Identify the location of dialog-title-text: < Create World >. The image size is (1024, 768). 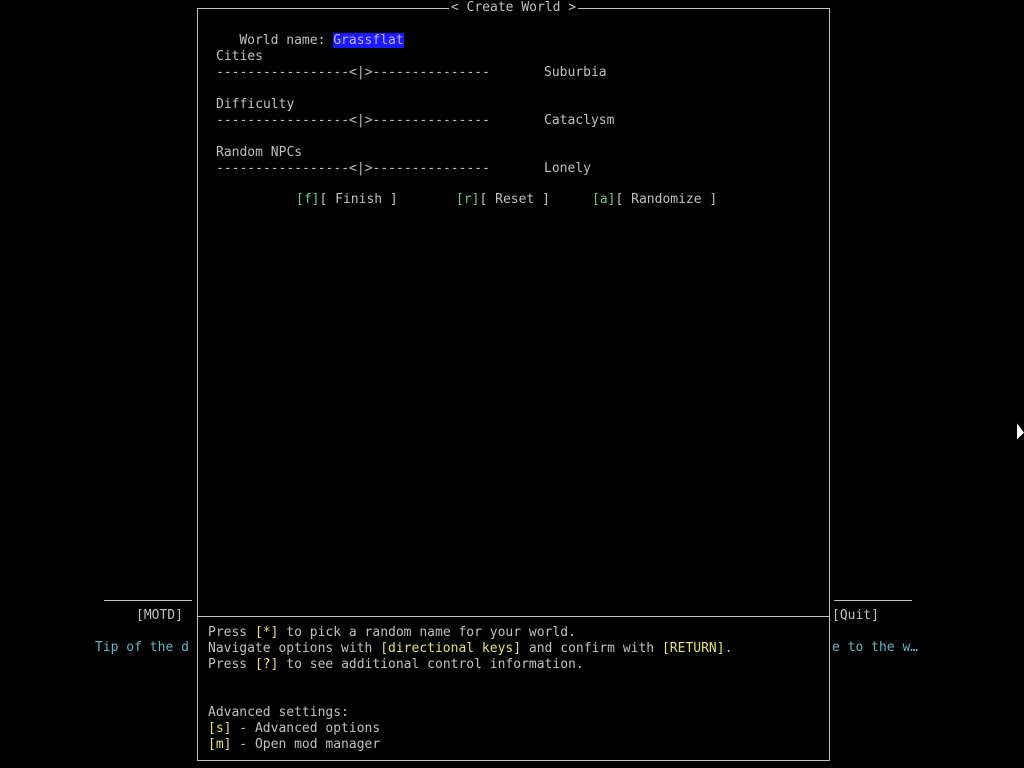
(513, 7).